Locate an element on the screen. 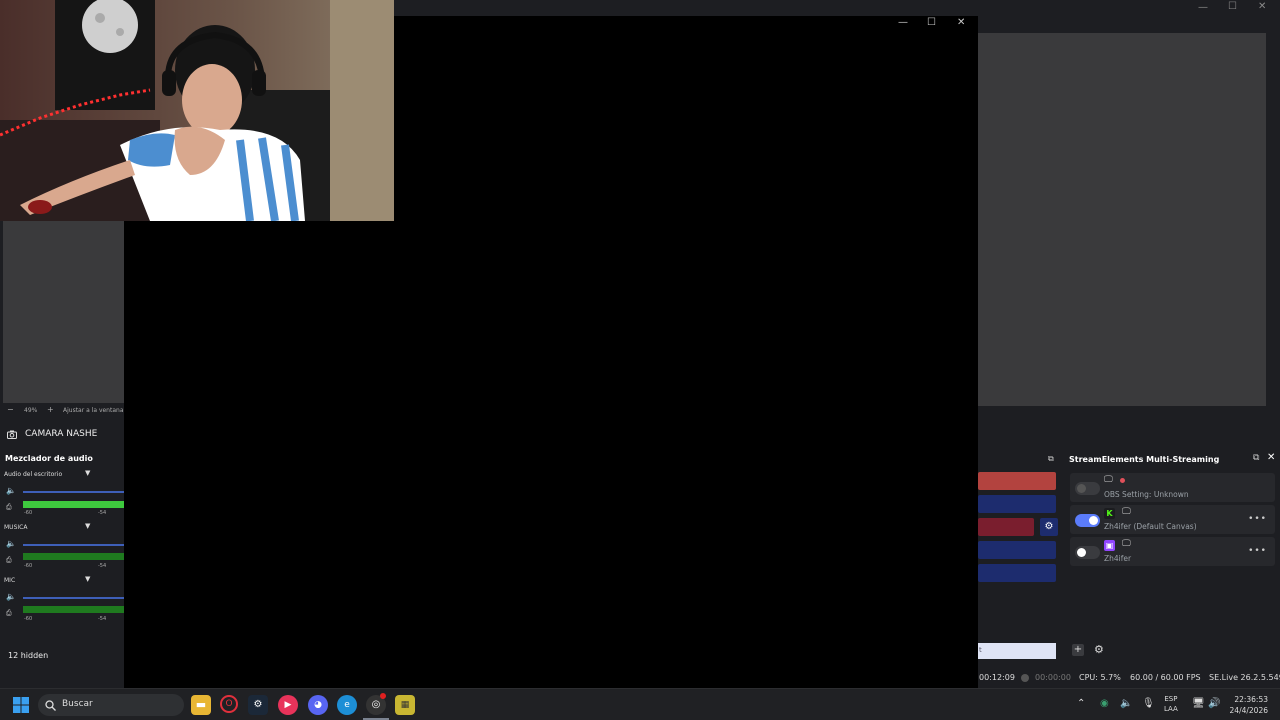 This screenshot has width=1280, height=720. scene-controls-column: ⧉ ⚙ t is located at coordinates (1019, 557).